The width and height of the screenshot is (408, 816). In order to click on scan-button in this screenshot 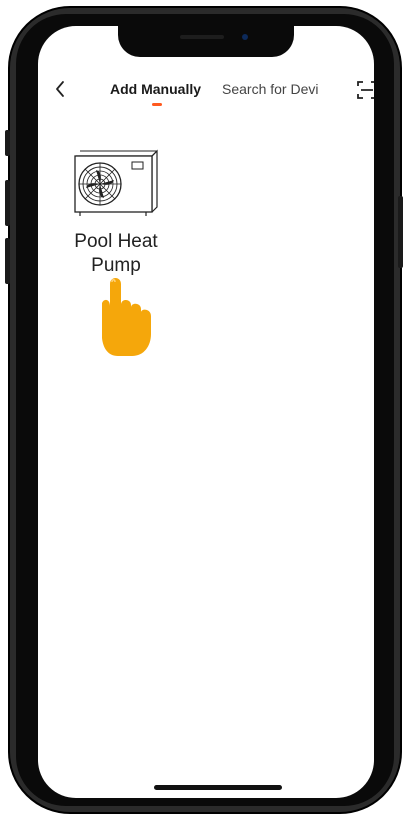, I will do `click(365, 90)`.